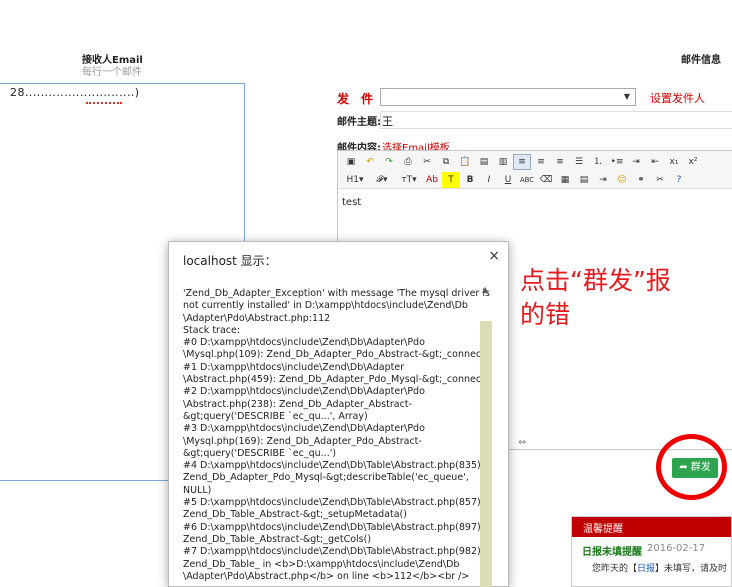  I want to click on toolbar-row-1: ▣ ↶ ↷ ⎙ ✂ ⧉ 📋 ▤ ▥ ≡ ≡ ≡ ☰ ⒈ •≡ ⇥ ⇤ x₁ x², so click(522, 162).